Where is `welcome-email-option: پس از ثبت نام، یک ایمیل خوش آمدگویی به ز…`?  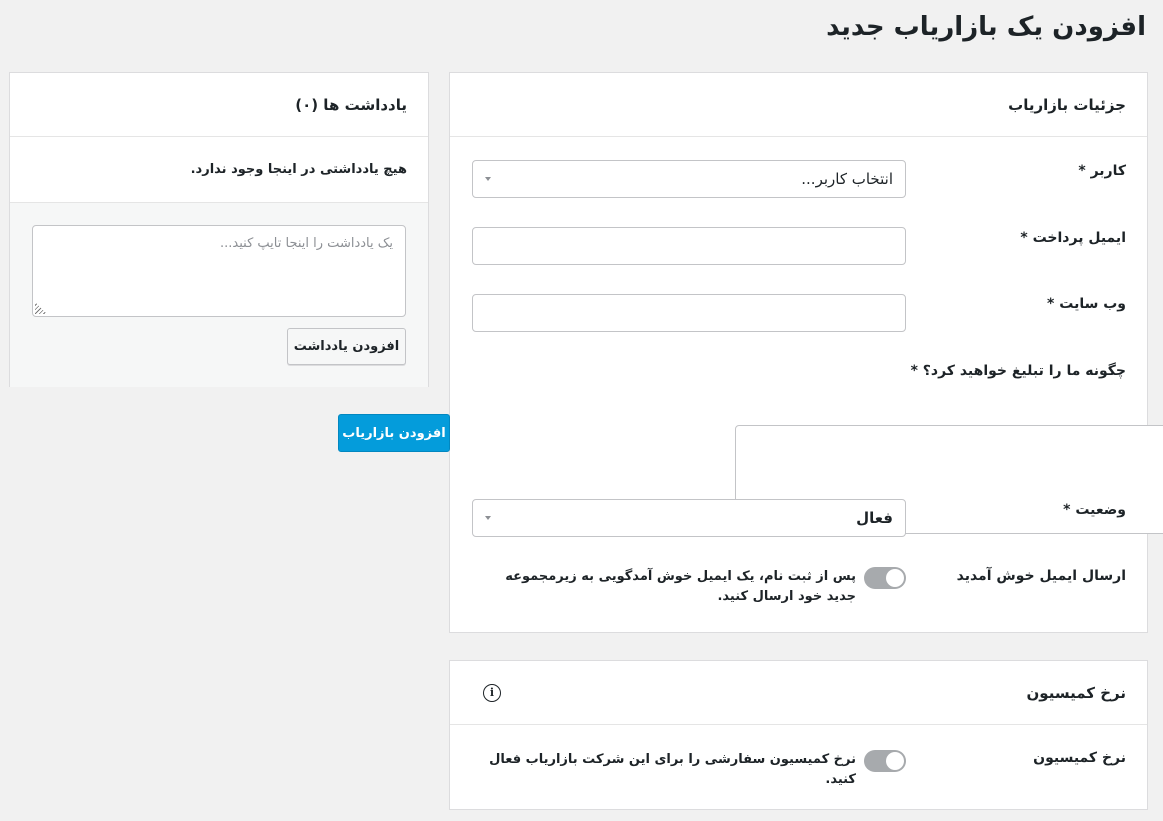 welcome-email-option: پس از ثبت نام، یک ایمیل خوش آمدگویی به ز… is located at coordinates (689, 587).